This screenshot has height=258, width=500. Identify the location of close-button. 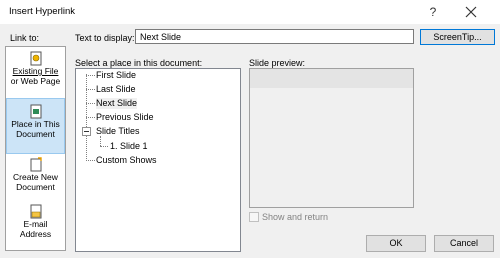
(471, 12).